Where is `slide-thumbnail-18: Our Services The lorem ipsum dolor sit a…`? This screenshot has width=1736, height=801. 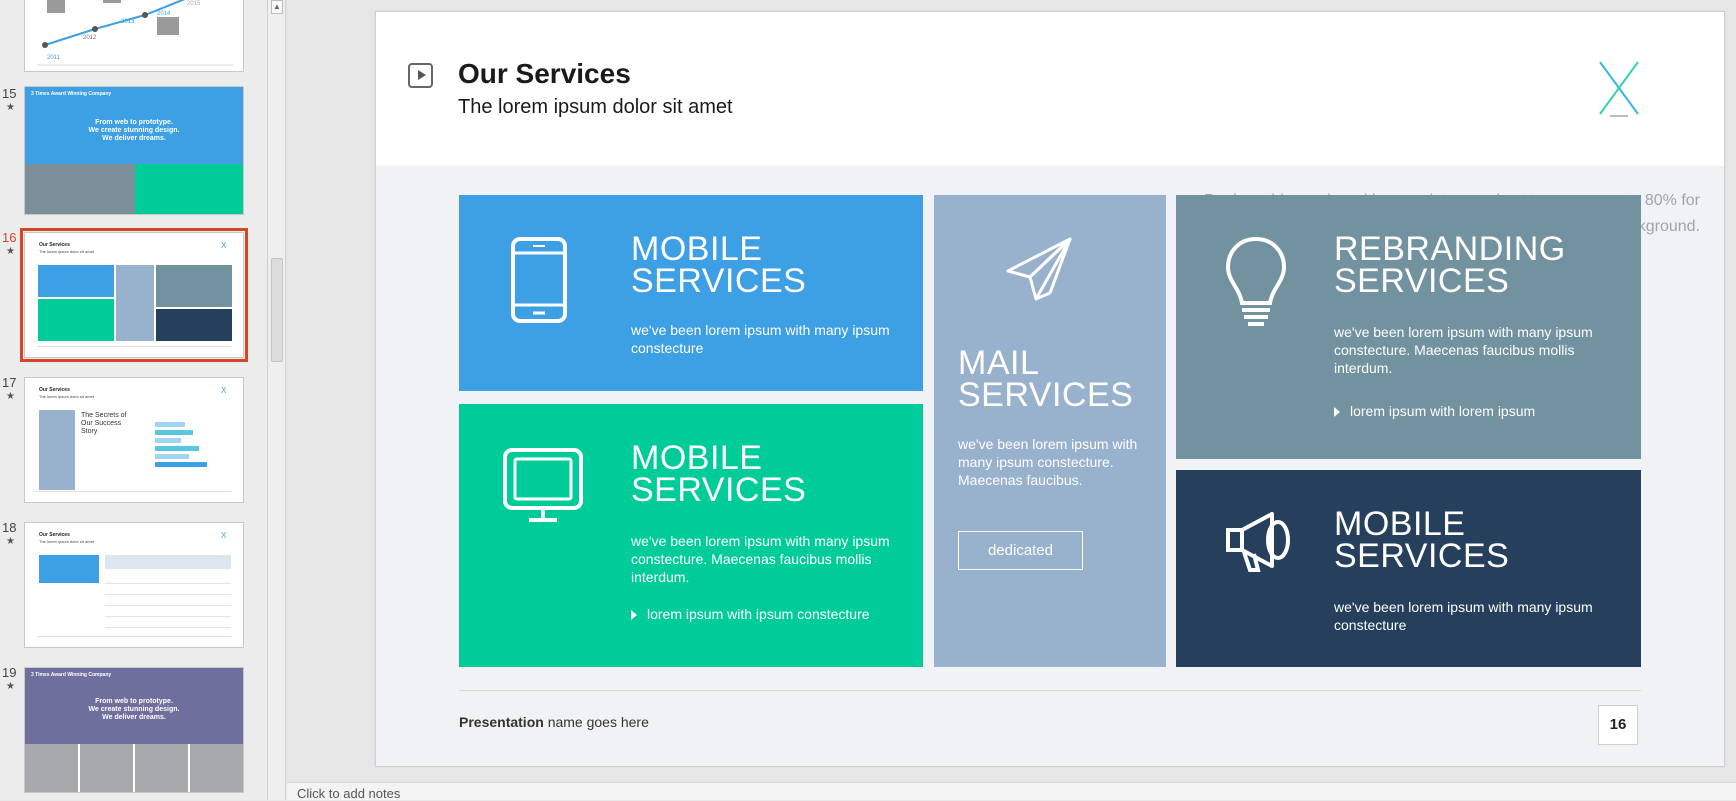
slide-thumbnail-18: Our Services The lorem ipsum dolor sit a… is located at coordinates (134, 585).